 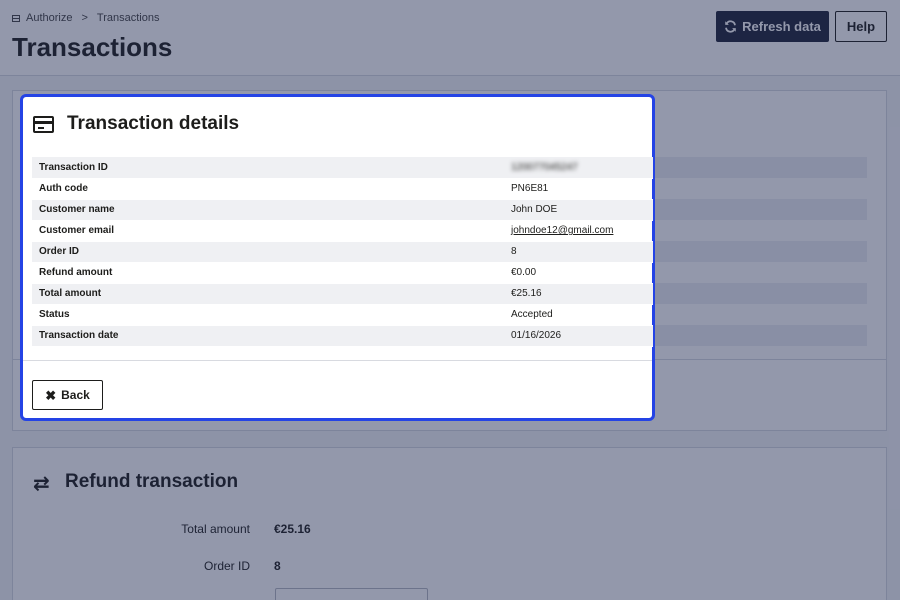 I want to click on table-row: Refund amount €0.00, so click(x=342, y=272).